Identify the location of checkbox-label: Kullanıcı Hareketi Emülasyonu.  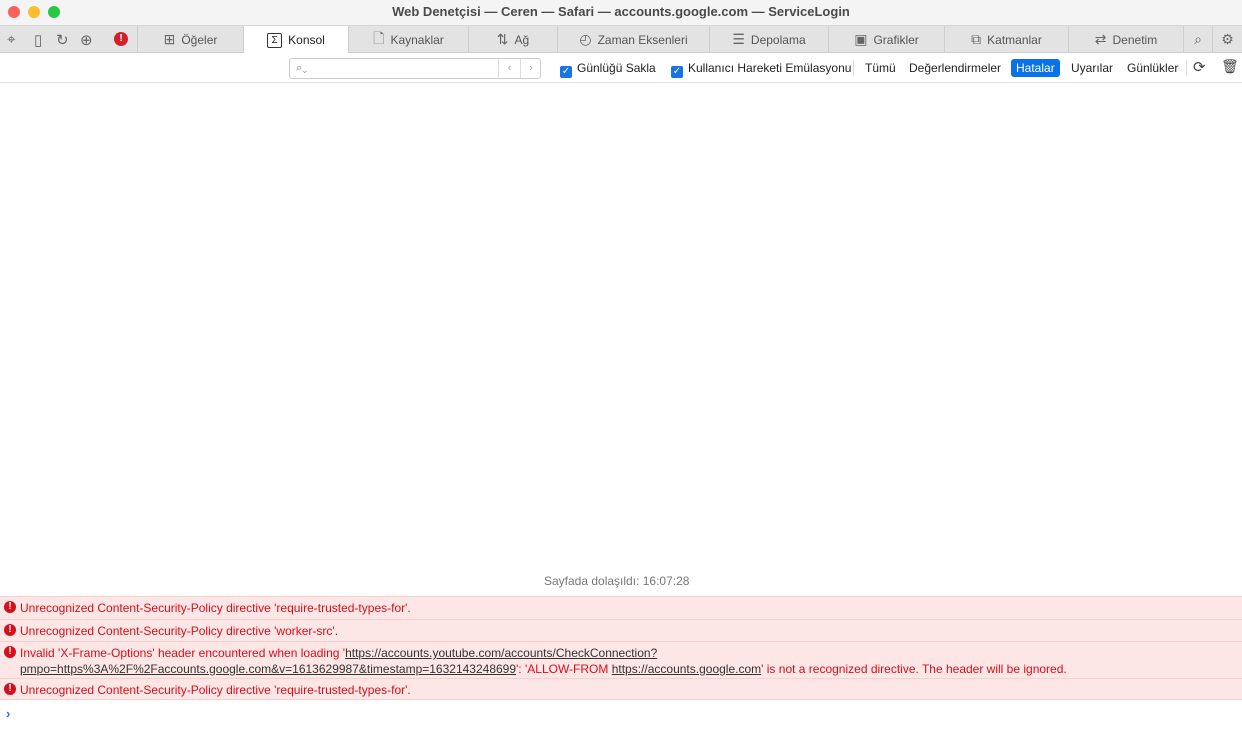
(770, 68).